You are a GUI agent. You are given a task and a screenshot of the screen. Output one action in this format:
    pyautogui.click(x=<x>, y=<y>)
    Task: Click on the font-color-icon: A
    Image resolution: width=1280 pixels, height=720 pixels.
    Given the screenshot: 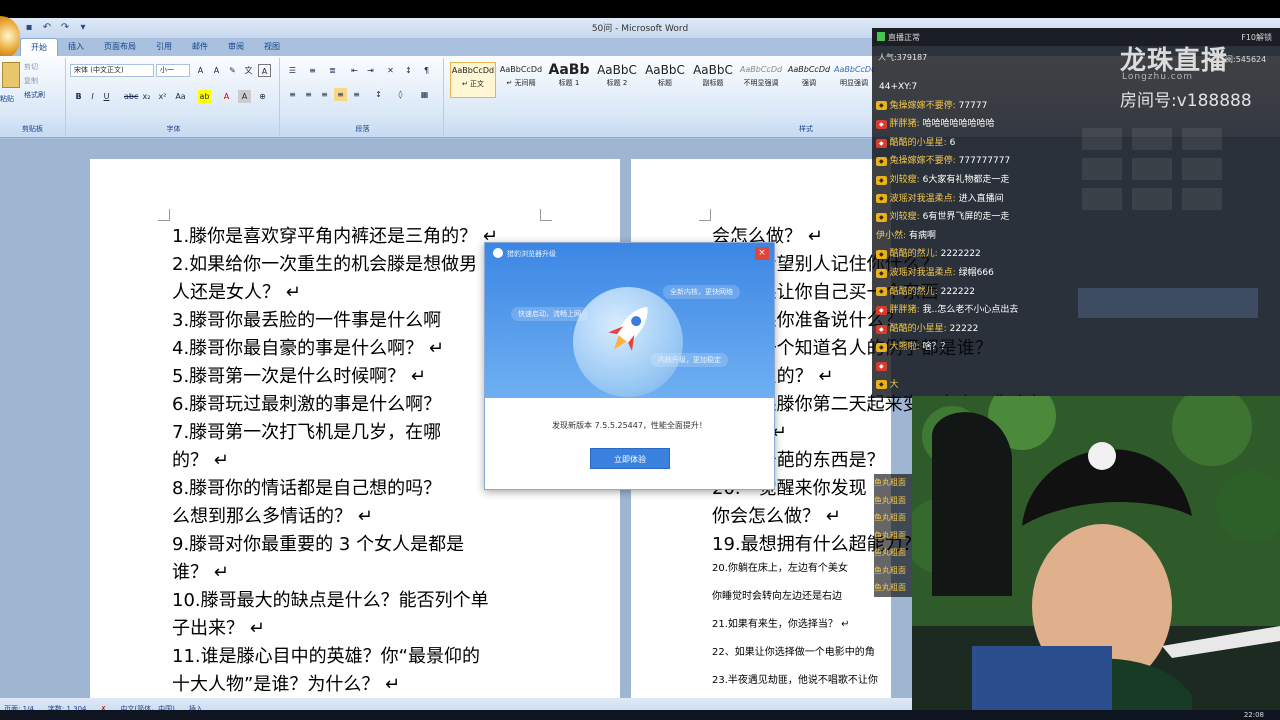 What is the action you would take?
    pyautogui.click(x=226, y=96)
    